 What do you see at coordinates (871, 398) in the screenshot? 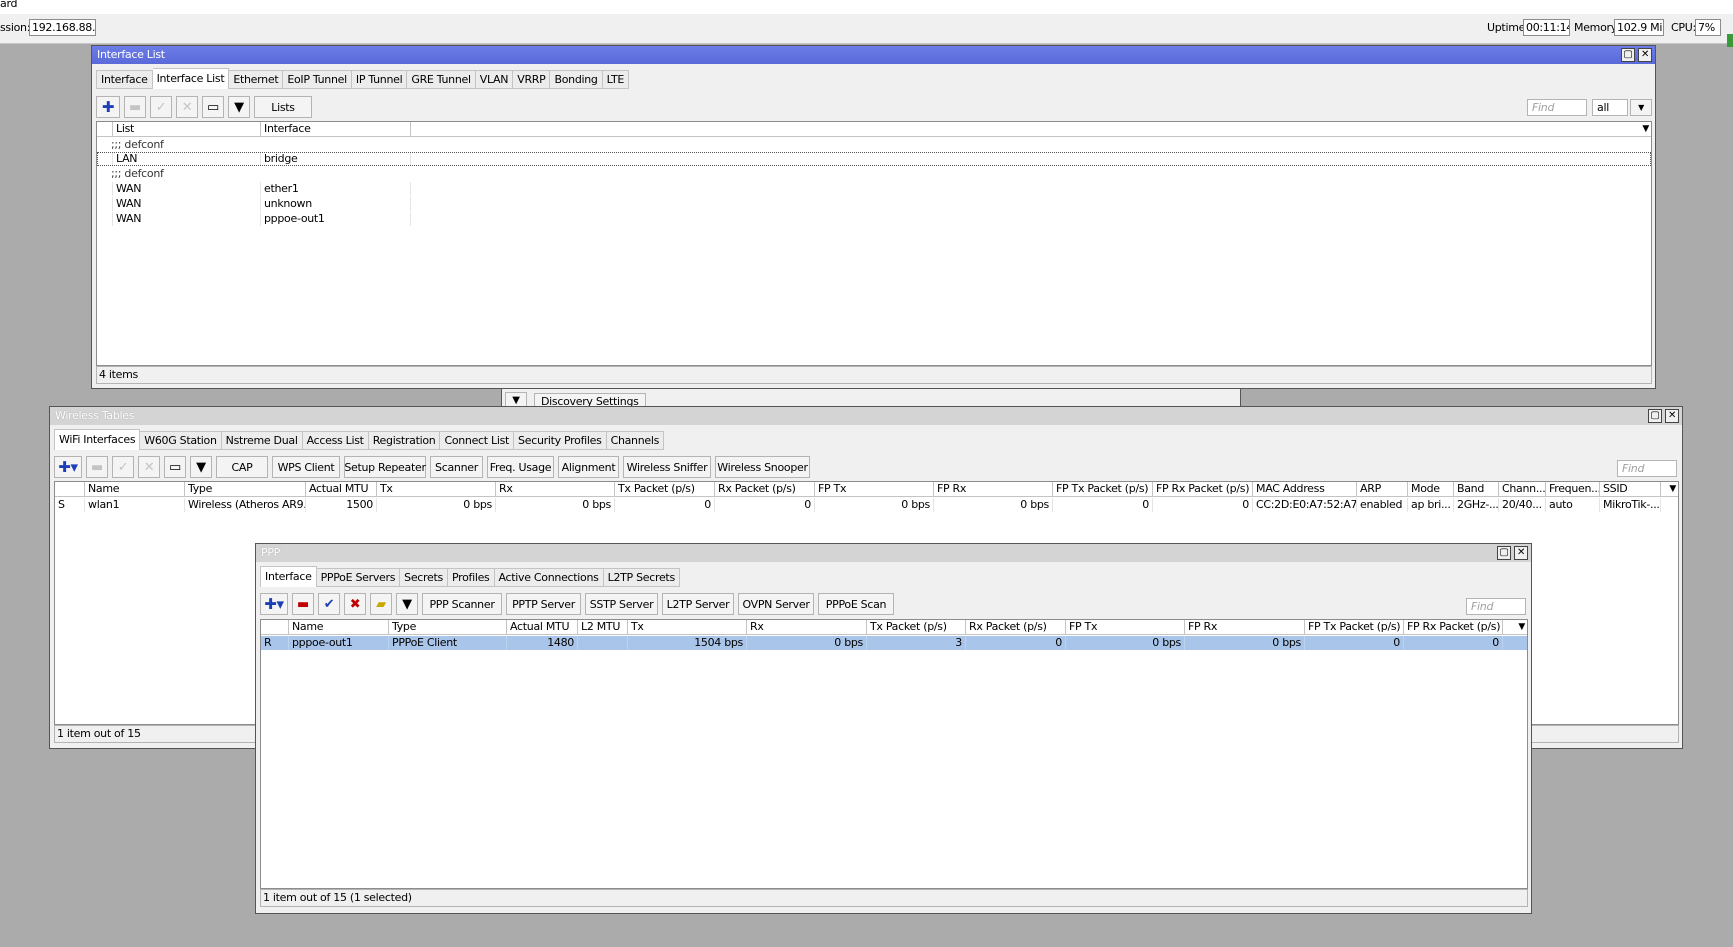
I see `background-window: ▼ Discovery Settings` at bounding box center [871, 398].